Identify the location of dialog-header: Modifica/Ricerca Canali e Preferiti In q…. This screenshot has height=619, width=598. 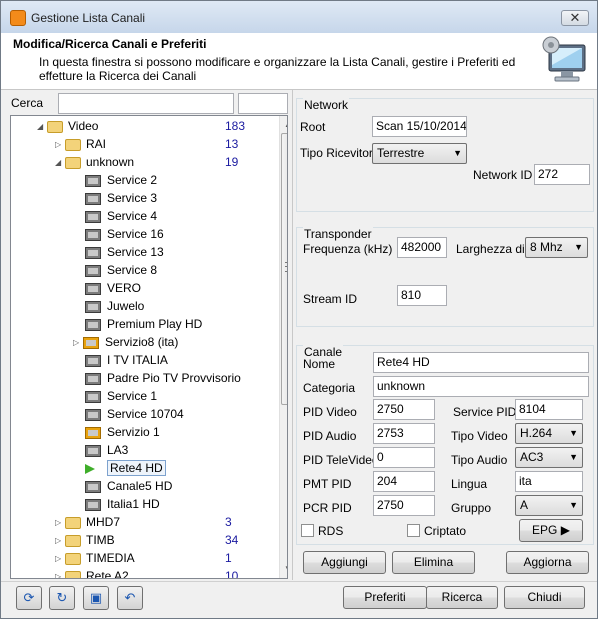
(299, 61).